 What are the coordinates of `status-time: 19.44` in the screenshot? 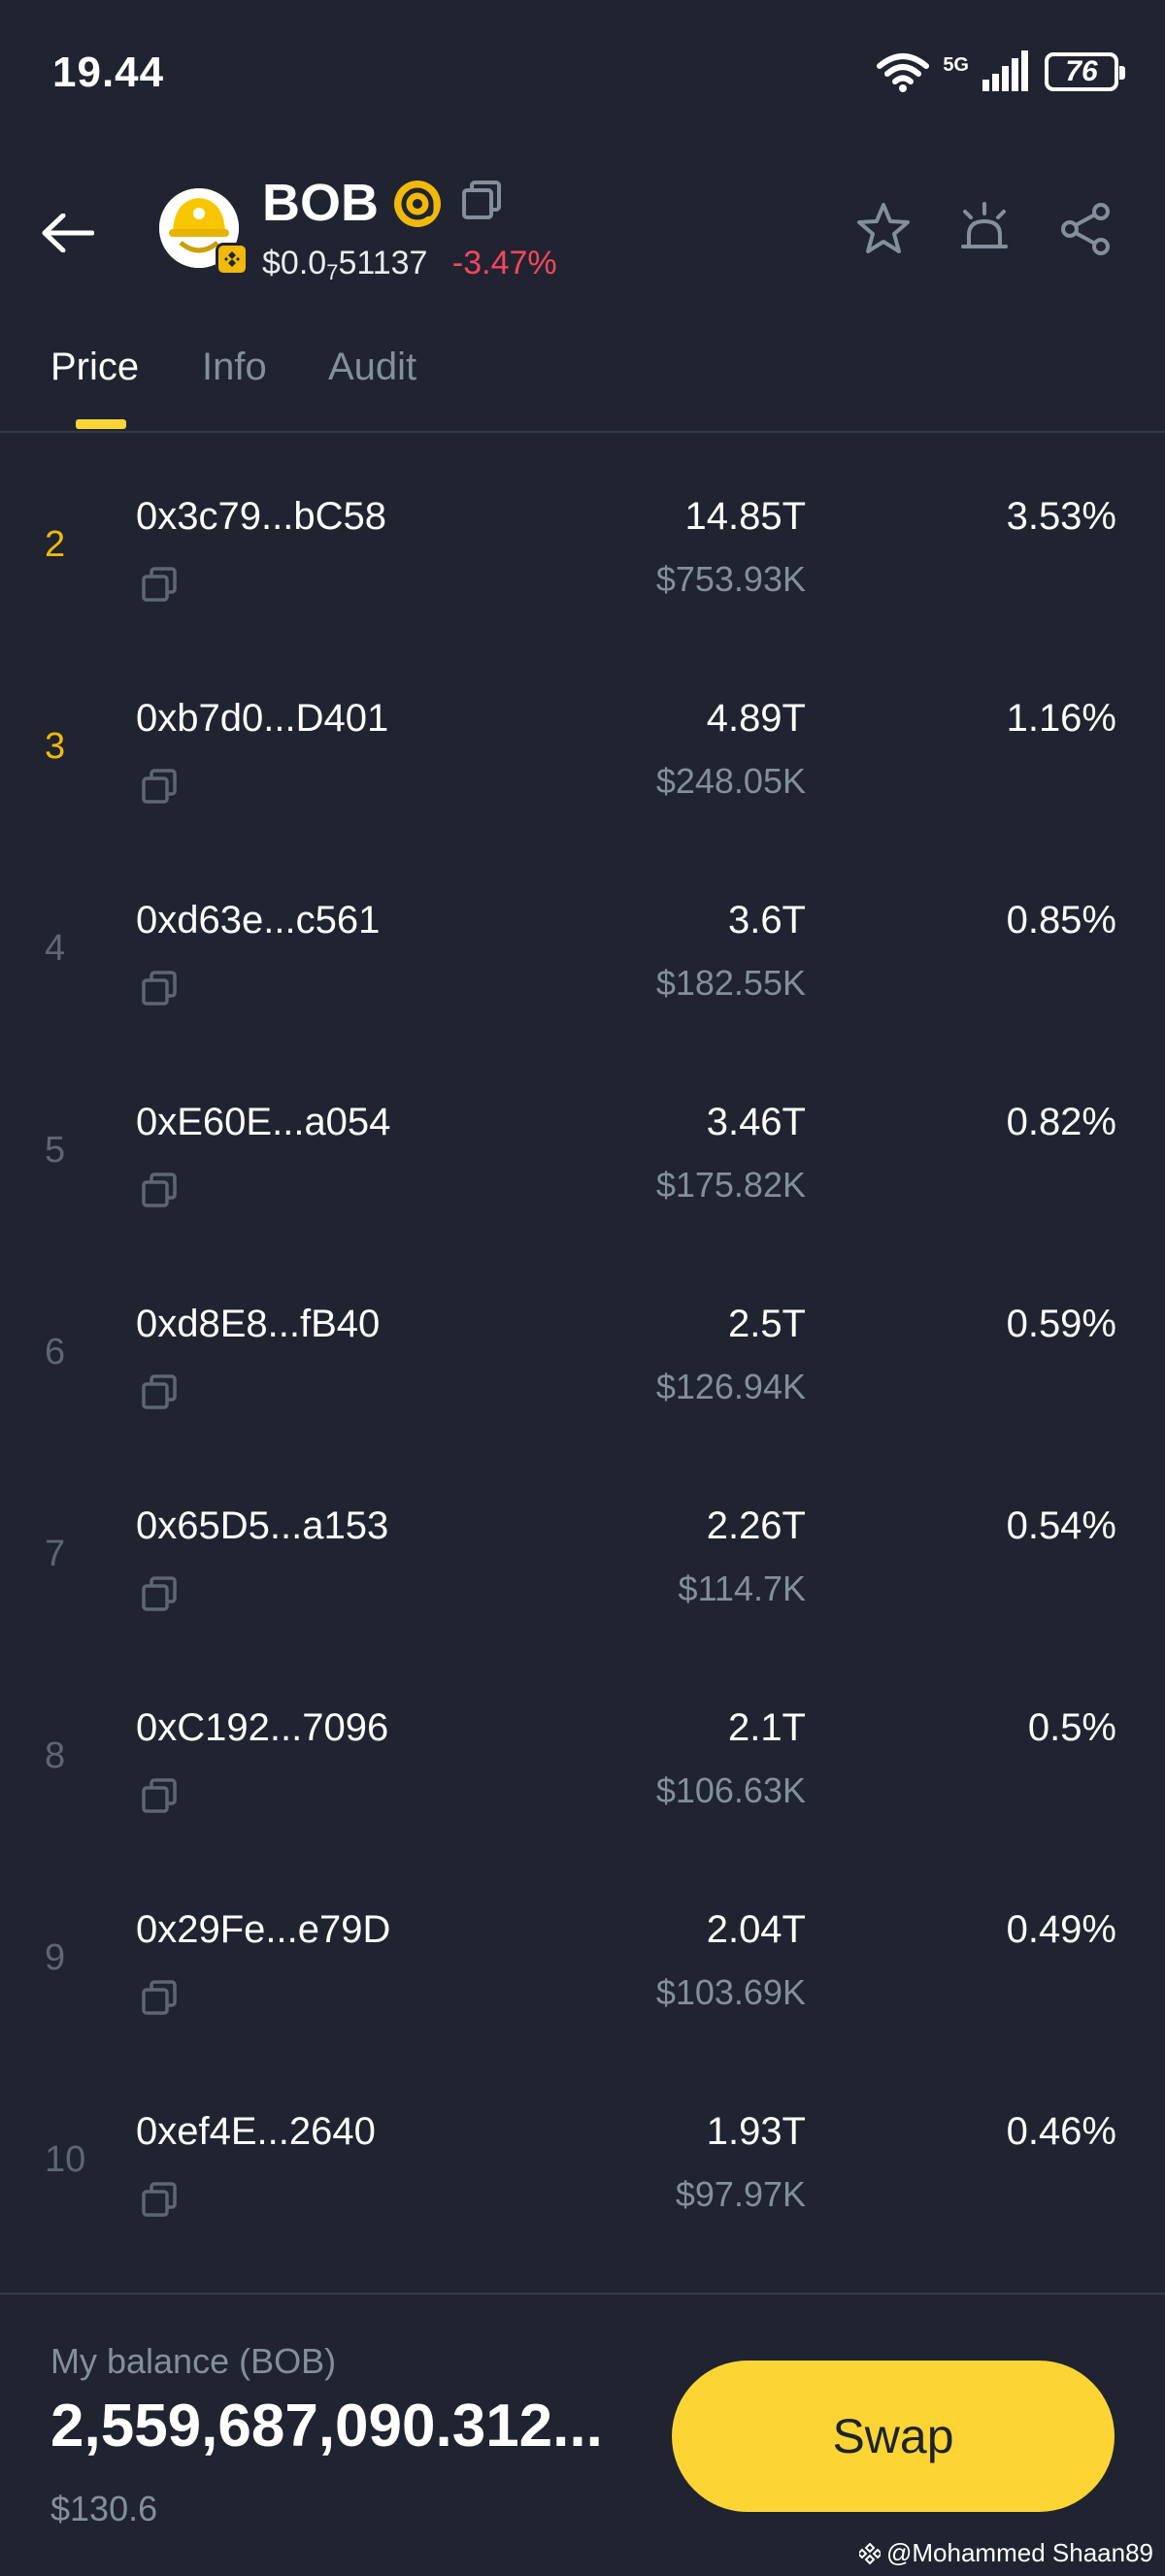 It's located at (108, 72).